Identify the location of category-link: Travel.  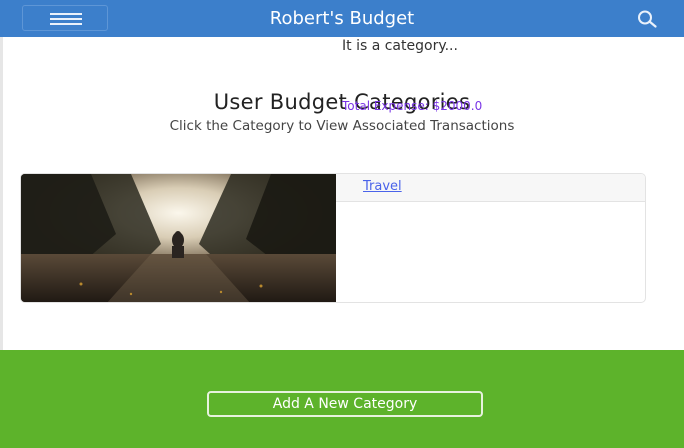
(382, 186).